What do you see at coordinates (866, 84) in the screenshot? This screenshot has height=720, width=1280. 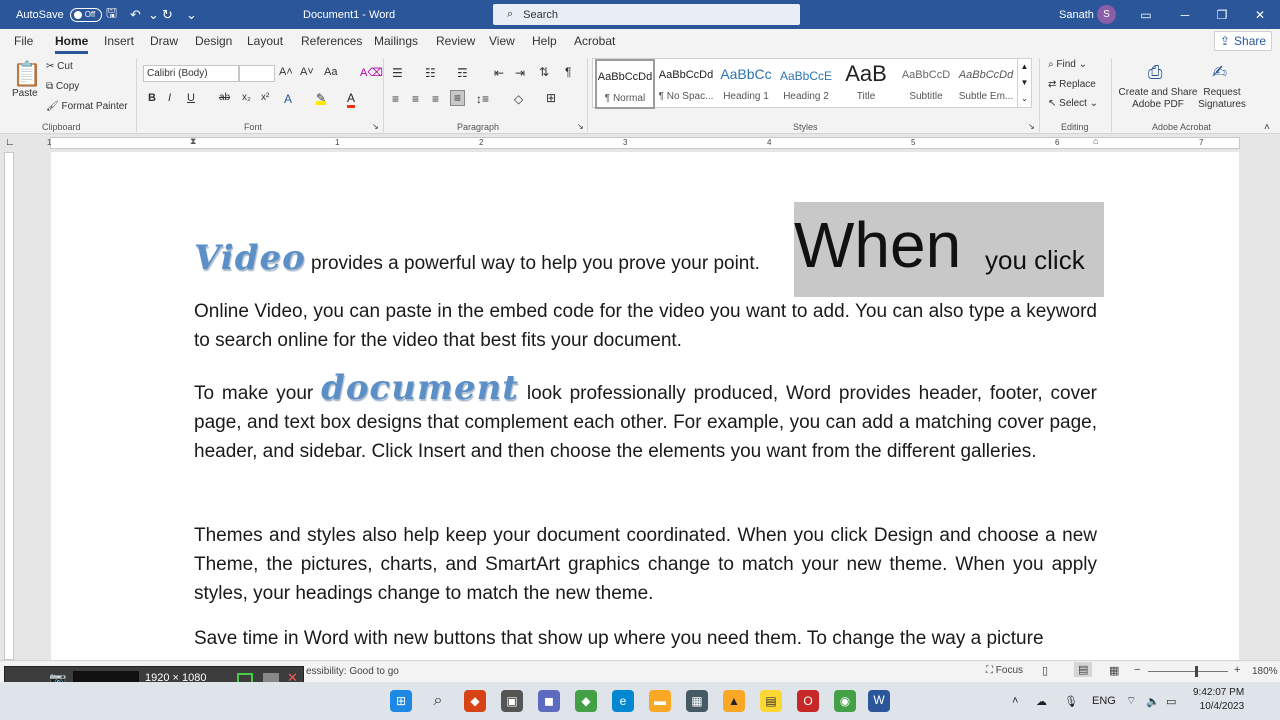 I see `style-title: AaB Title` at bounding box center [866, 84].